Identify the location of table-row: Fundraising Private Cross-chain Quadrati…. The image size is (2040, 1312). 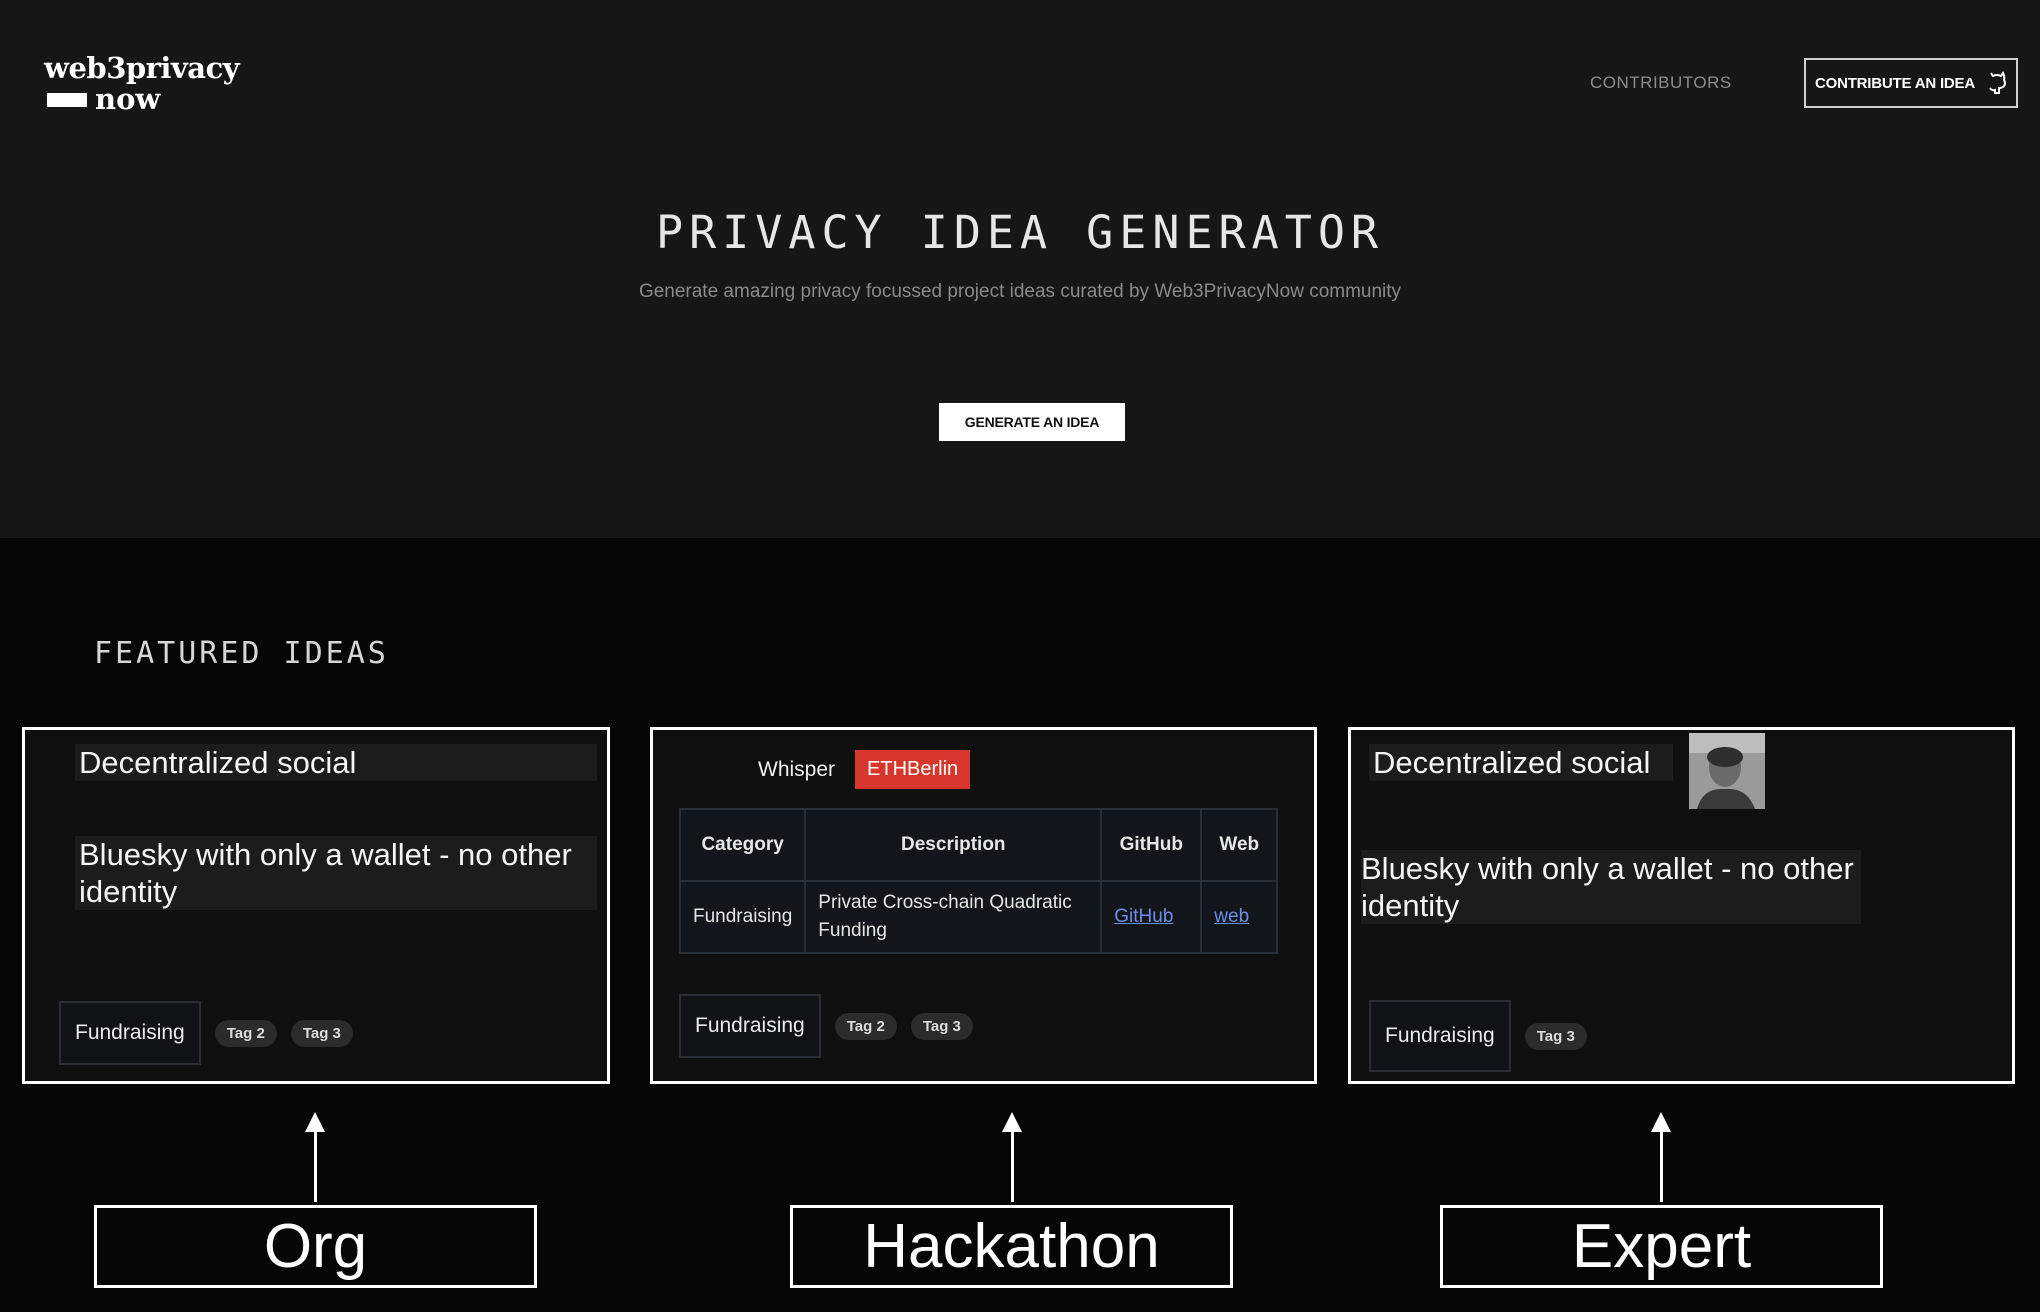
(978, 917).